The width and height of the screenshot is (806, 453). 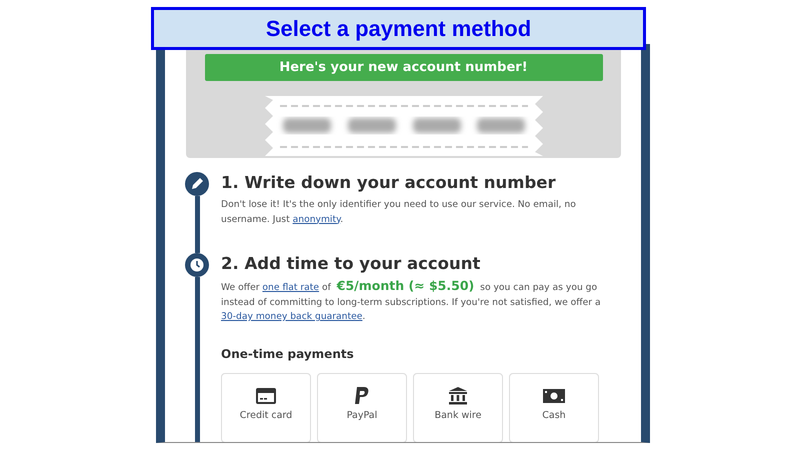 I want to click on payment-option: PayPal, so click(x=362, y=407).